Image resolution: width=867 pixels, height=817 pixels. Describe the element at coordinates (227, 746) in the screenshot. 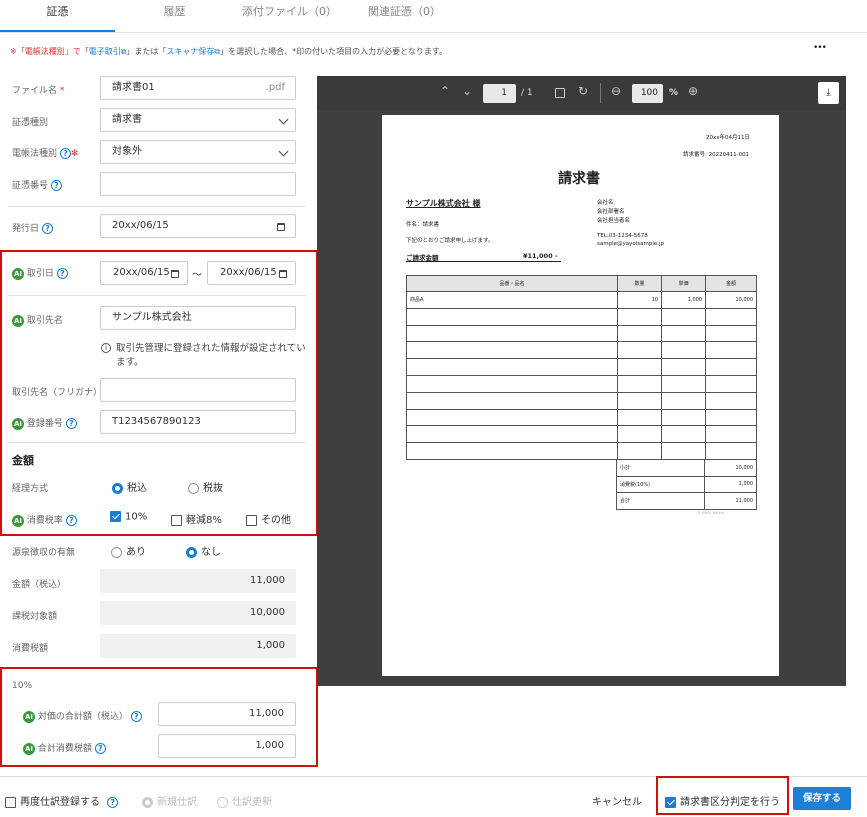

I see `total-tax-input: 1,000` at that location.